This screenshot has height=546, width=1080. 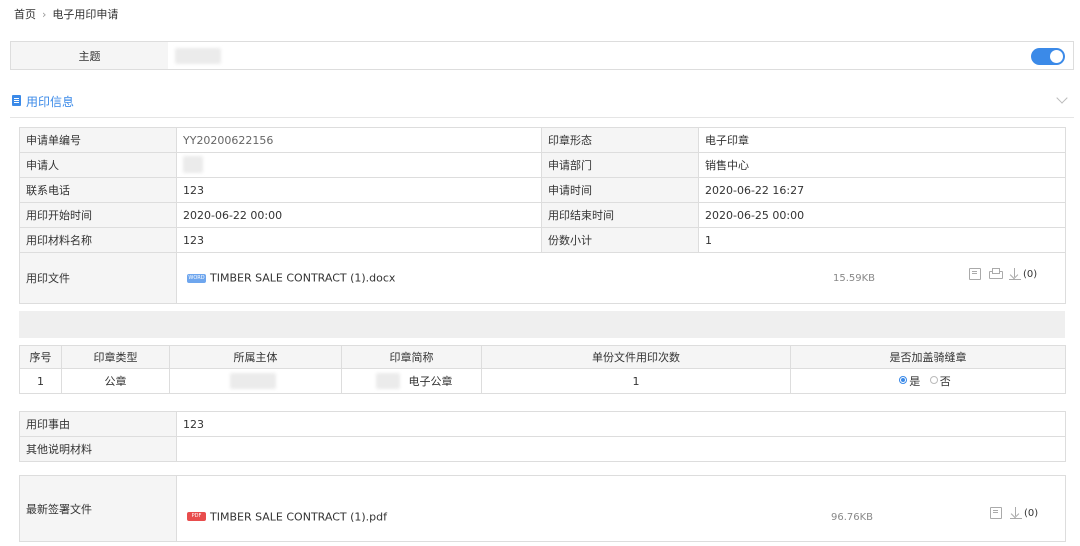 What do you see at coordinates (636, 381) in the screenshot?
I see `seal-times: 1` at bounding box center [636, 381].